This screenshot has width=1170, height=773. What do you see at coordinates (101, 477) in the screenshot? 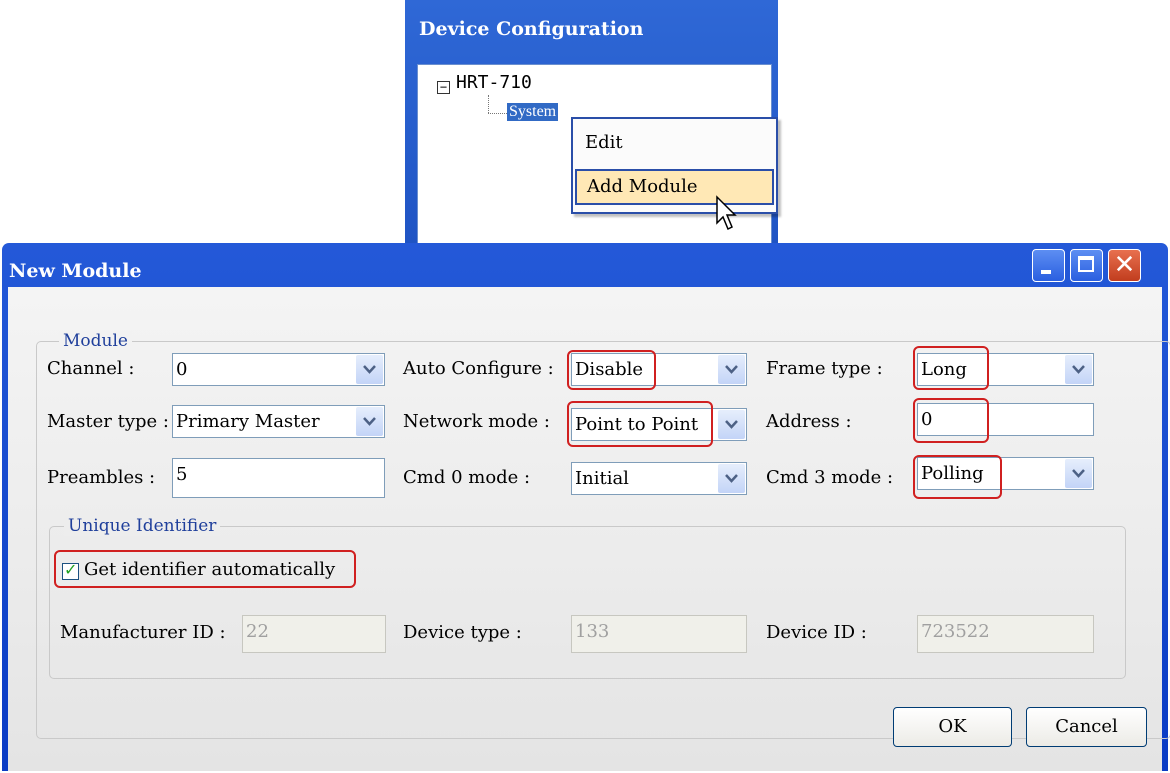
I see `preambles-label: Preambles :` at bounding box center [101, 477].